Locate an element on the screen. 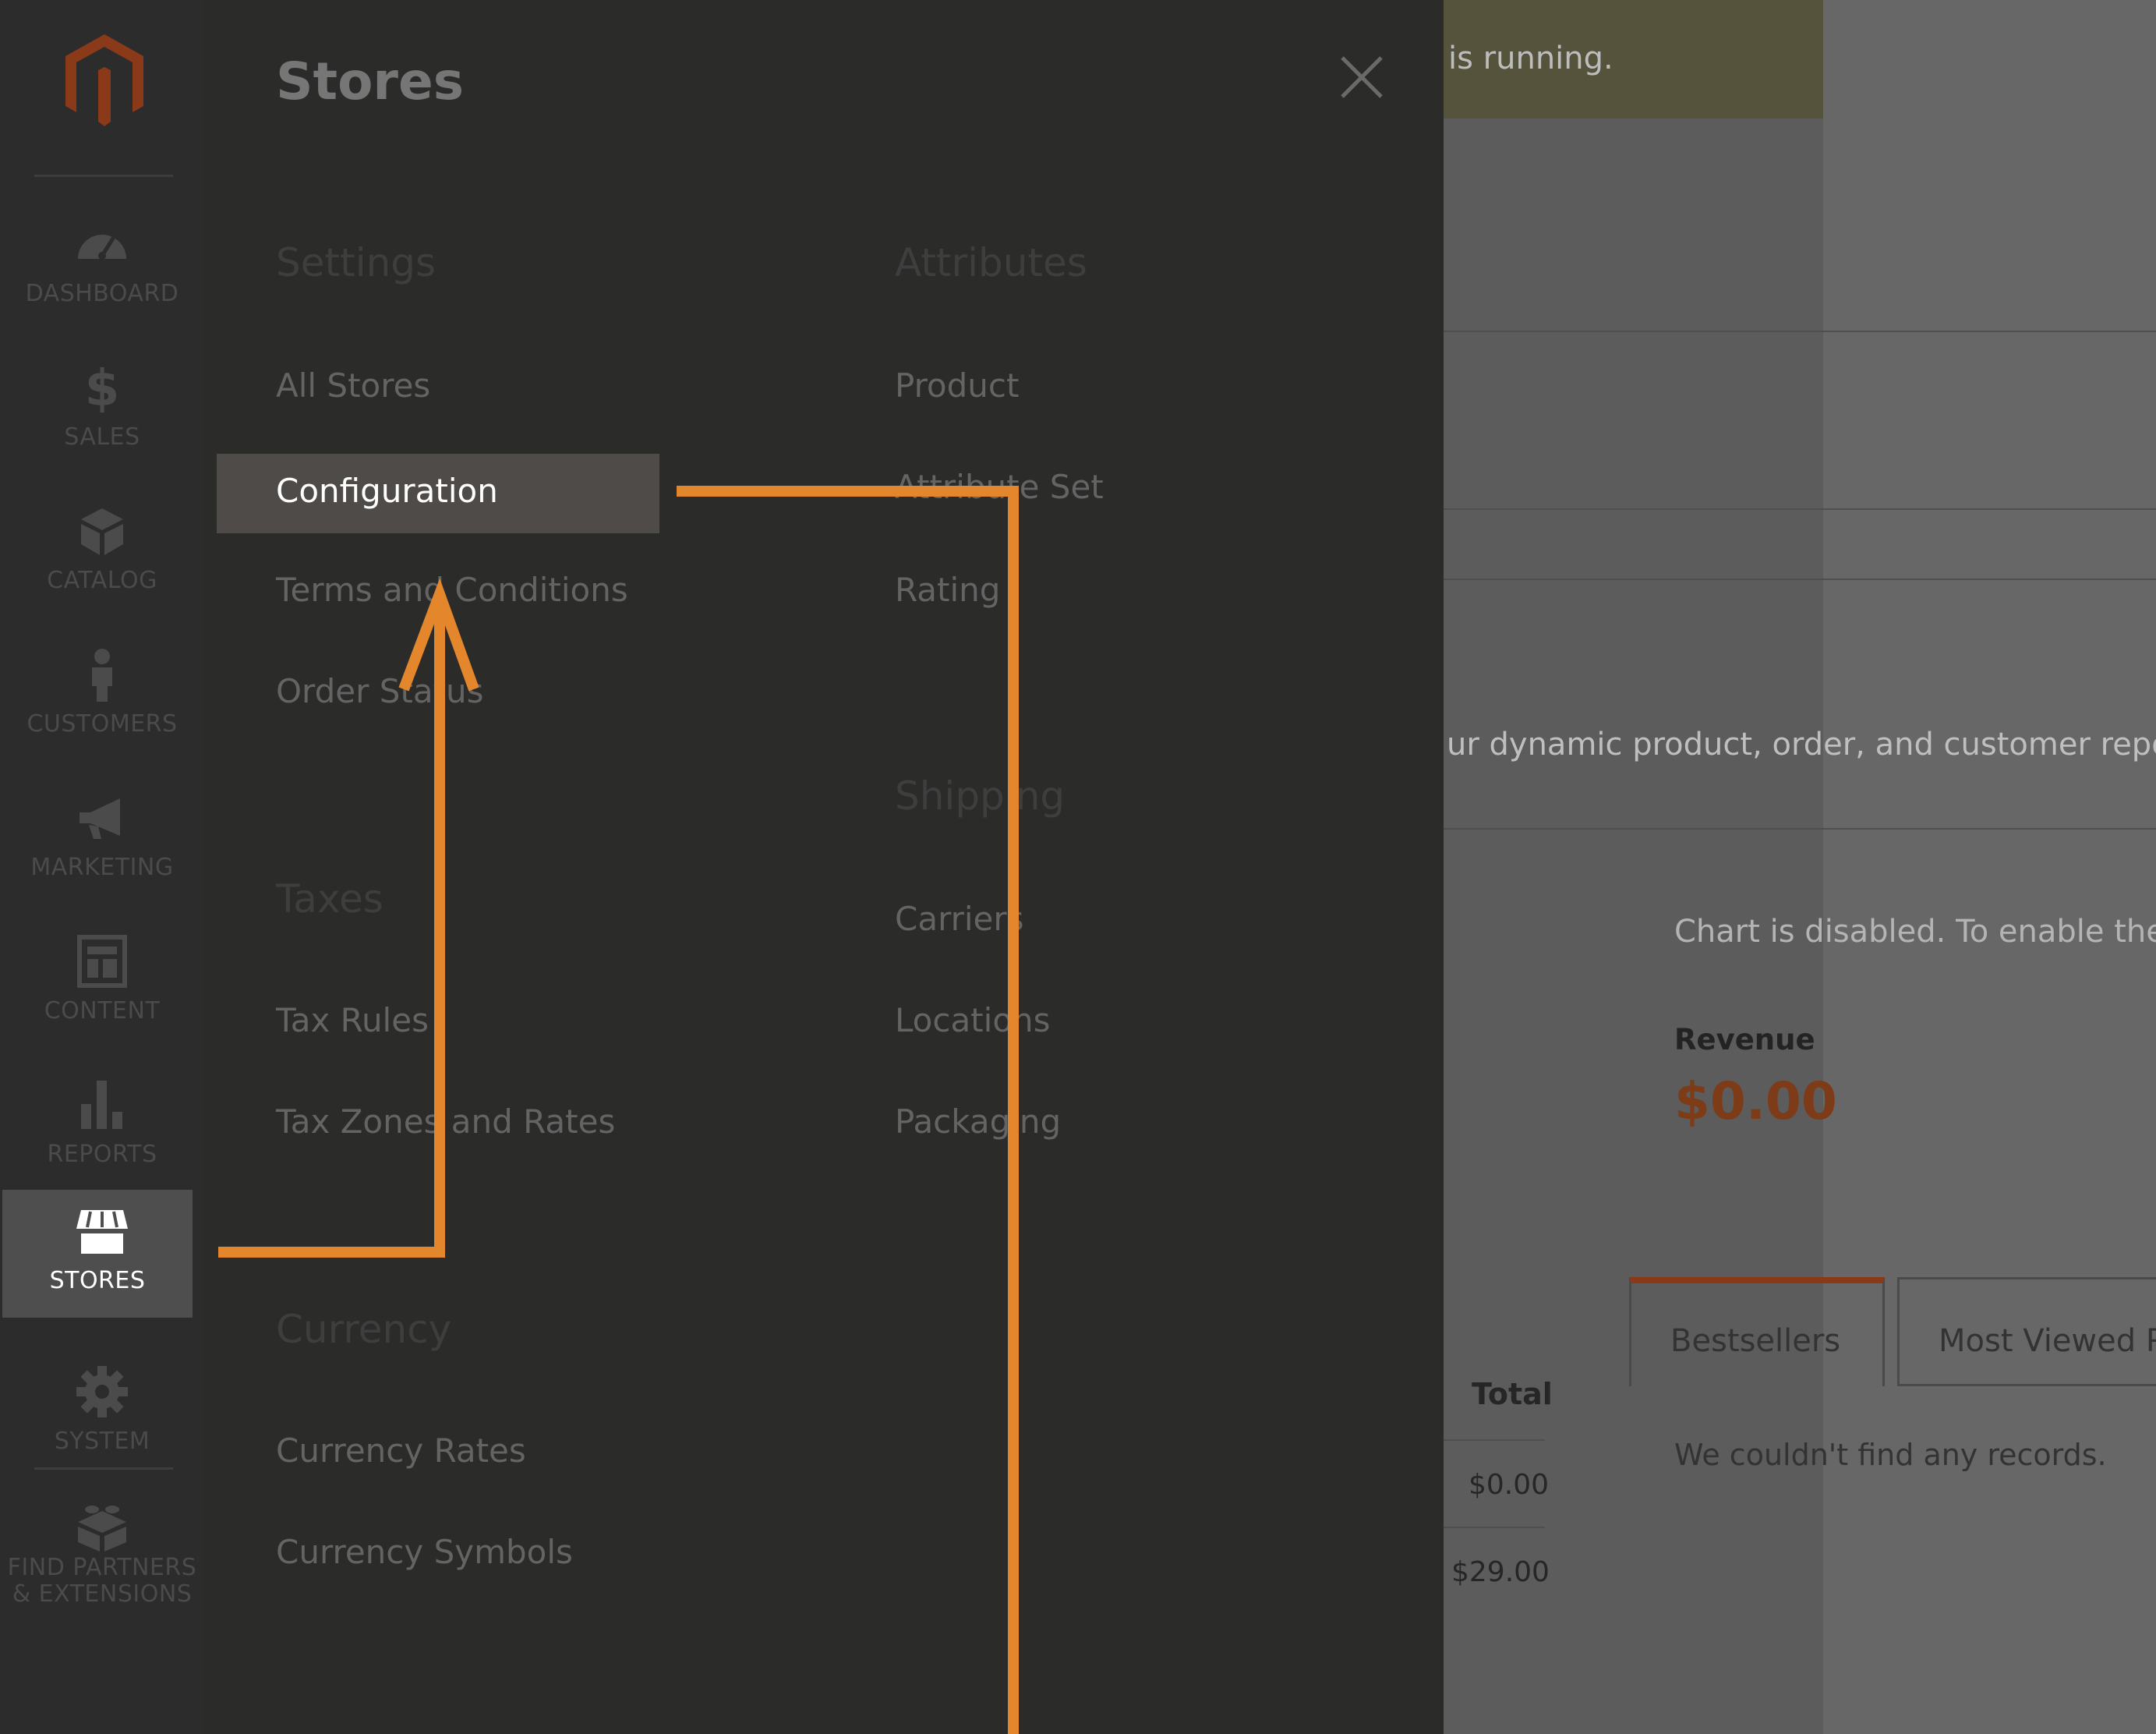 The image size is (2156, 1734). table-header-total: Total is located at coordinates (1512, 1394).